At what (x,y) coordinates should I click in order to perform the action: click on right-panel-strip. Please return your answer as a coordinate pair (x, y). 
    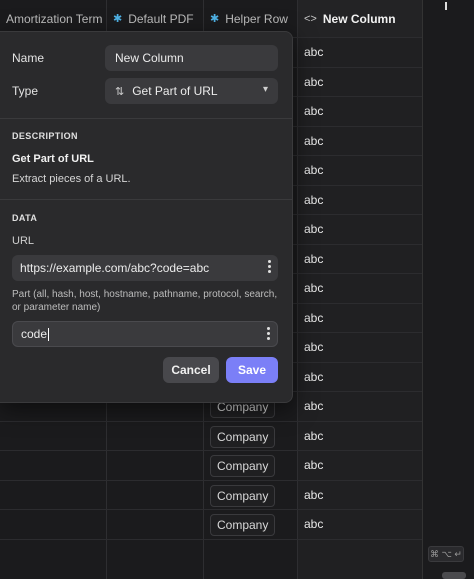
    Looking at the image, I should click on (448, 289).